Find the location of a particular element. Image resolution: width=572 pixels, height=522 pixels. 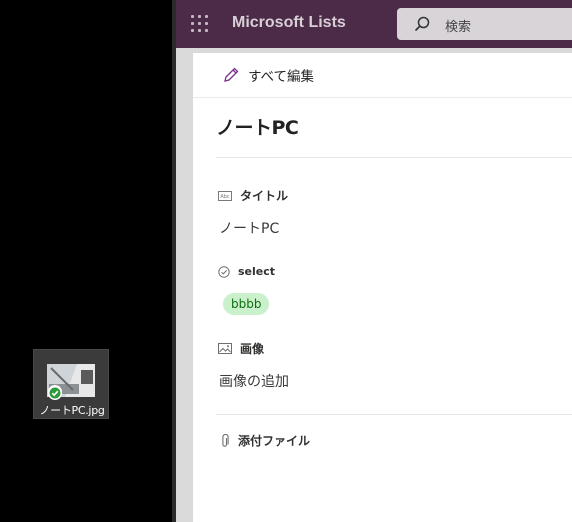

edit-all-label: すべて編集 is located at coordinates (281, 77).